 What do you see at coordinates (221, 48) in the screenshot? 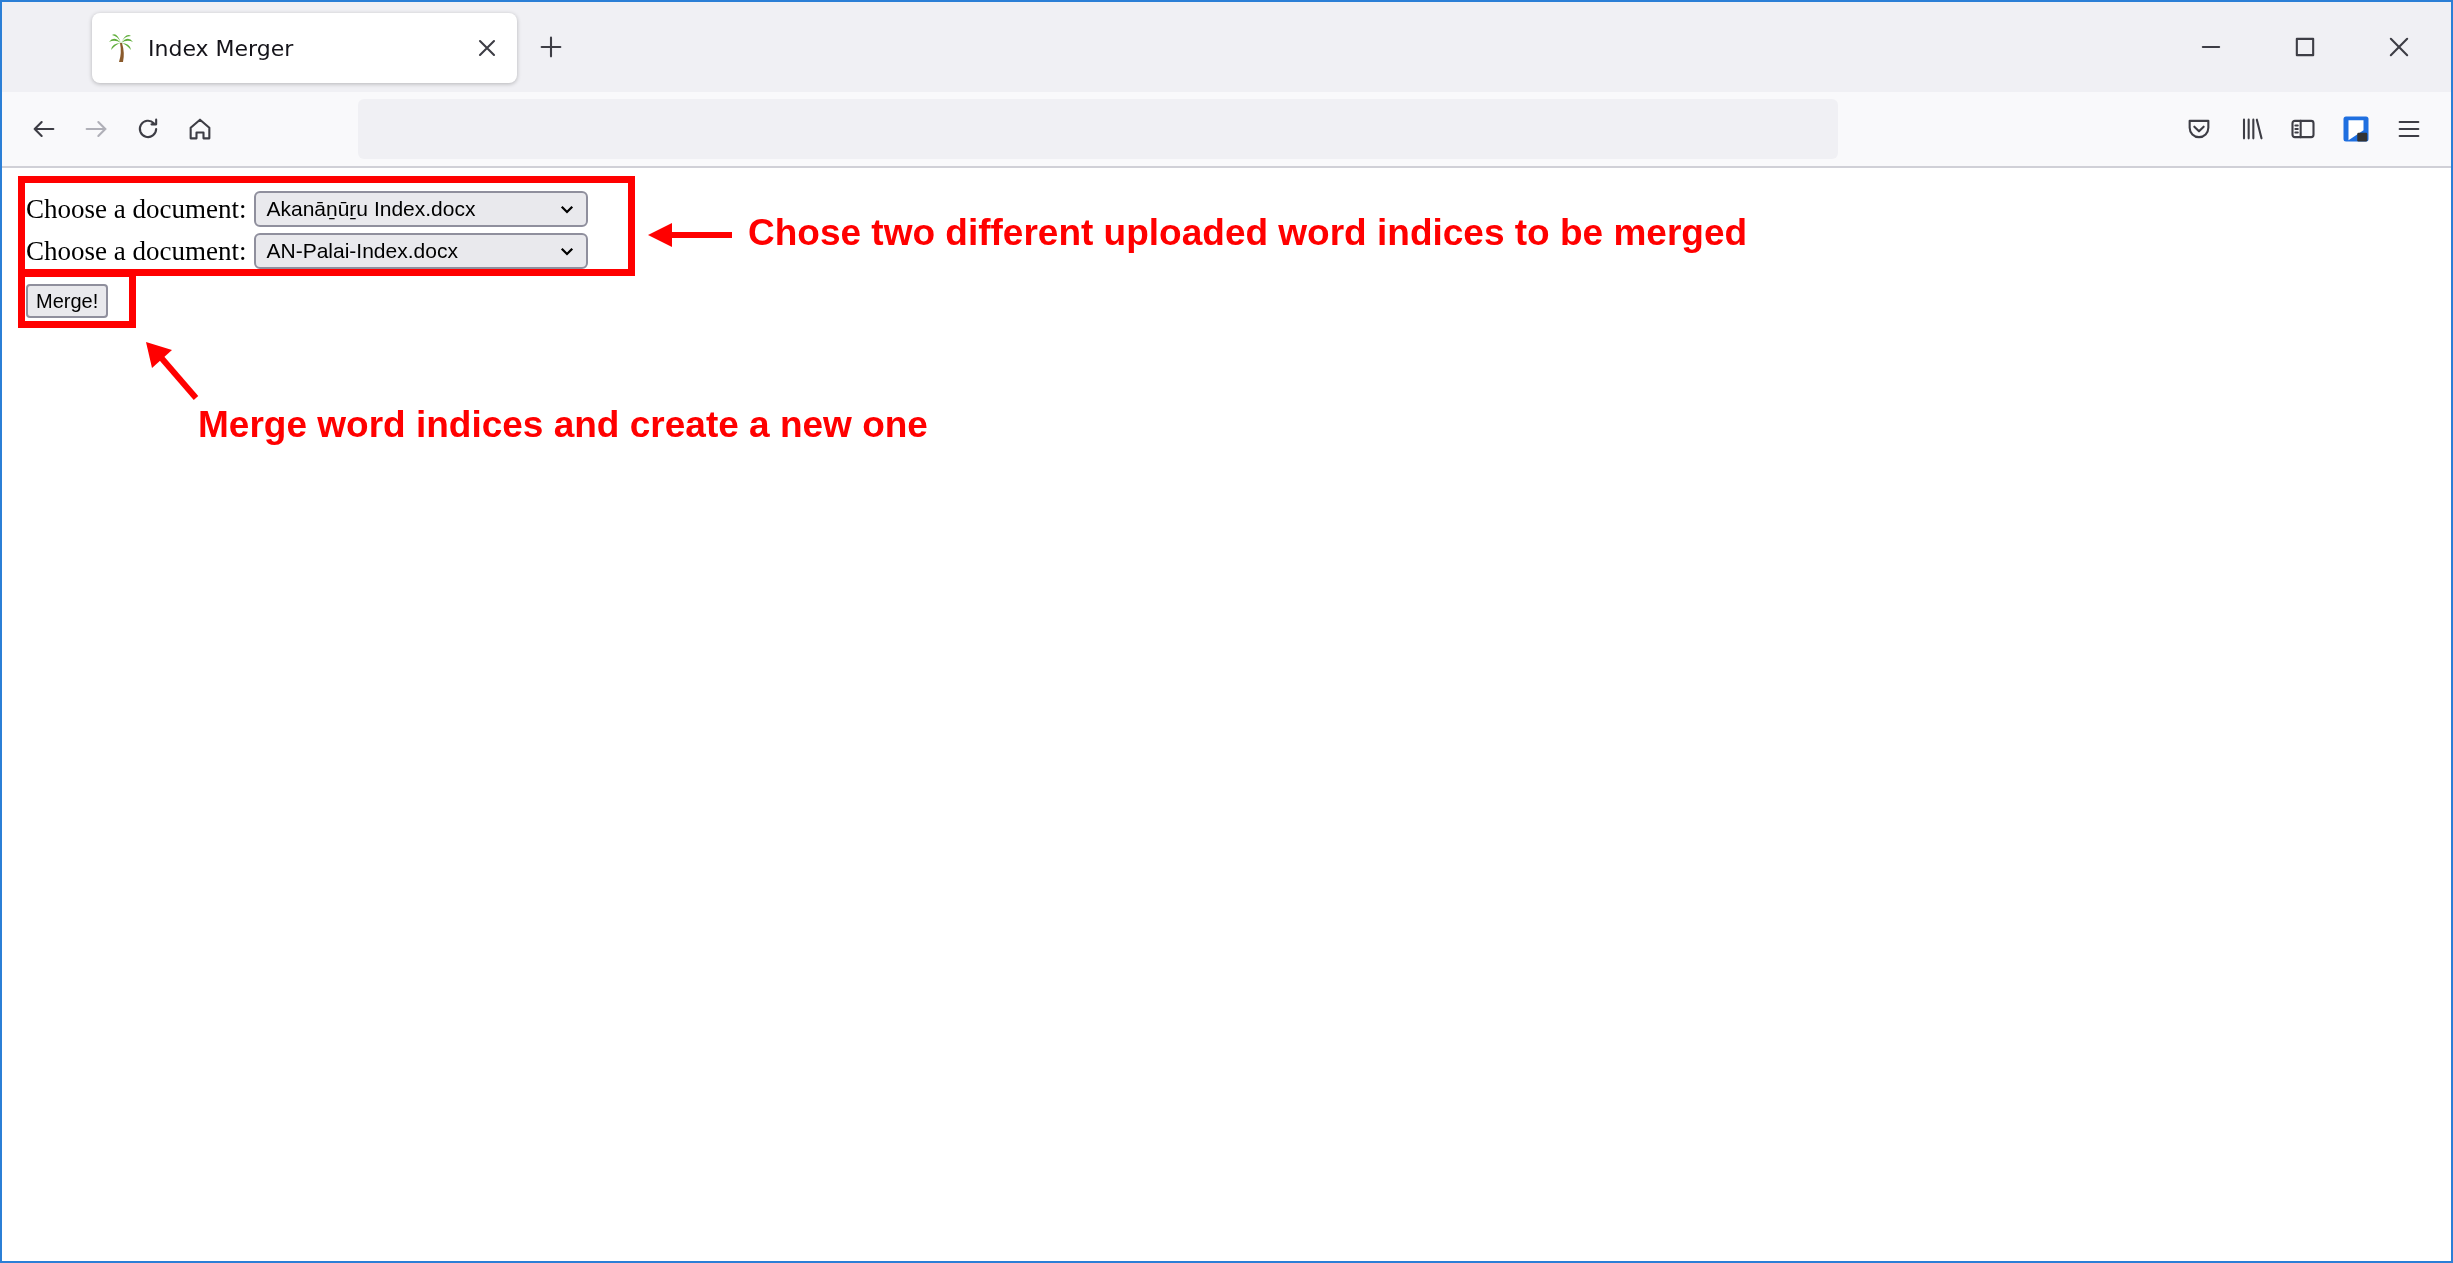
I see `tab-title: Index Merger` at bounding box center [221, 48].